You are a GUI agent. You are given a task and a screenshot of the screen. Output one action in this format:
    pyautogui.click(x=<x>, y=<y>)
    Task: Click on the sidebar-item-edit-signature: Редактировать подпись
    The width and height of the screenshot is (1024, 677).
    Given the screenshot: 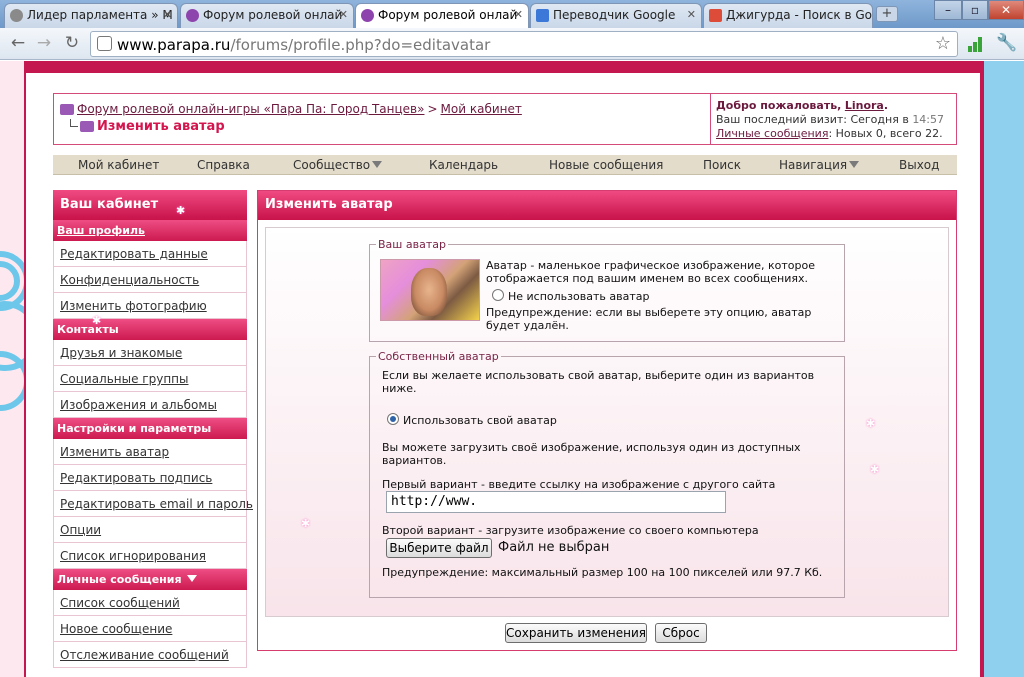 What is the action you would take?
    pyautogui.click(x=150, y=478)
    